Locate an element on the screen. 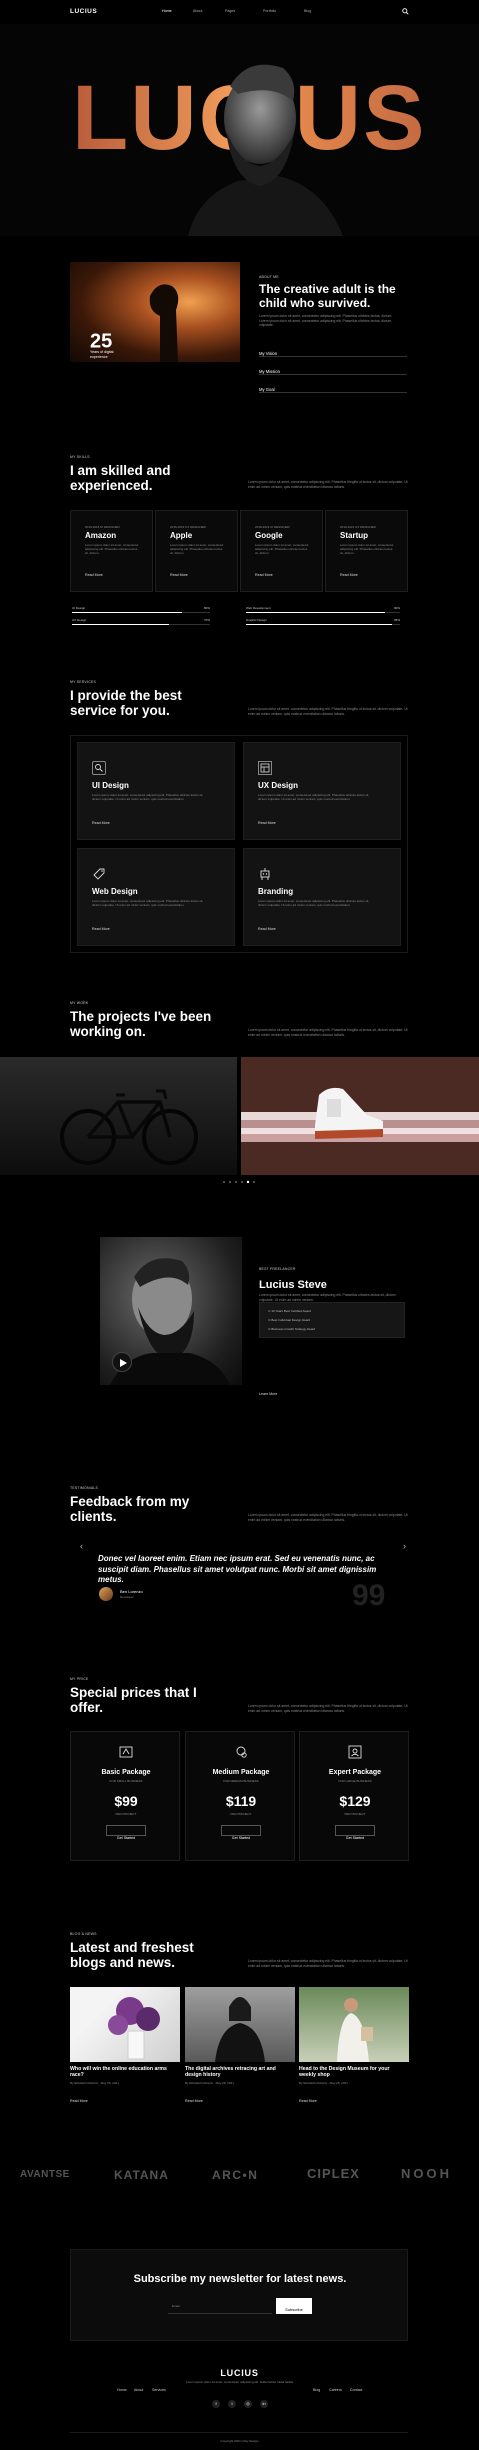 The image size is (479, 2450). subscribe-button: Subscribe is located at coordinates (294, 2306).